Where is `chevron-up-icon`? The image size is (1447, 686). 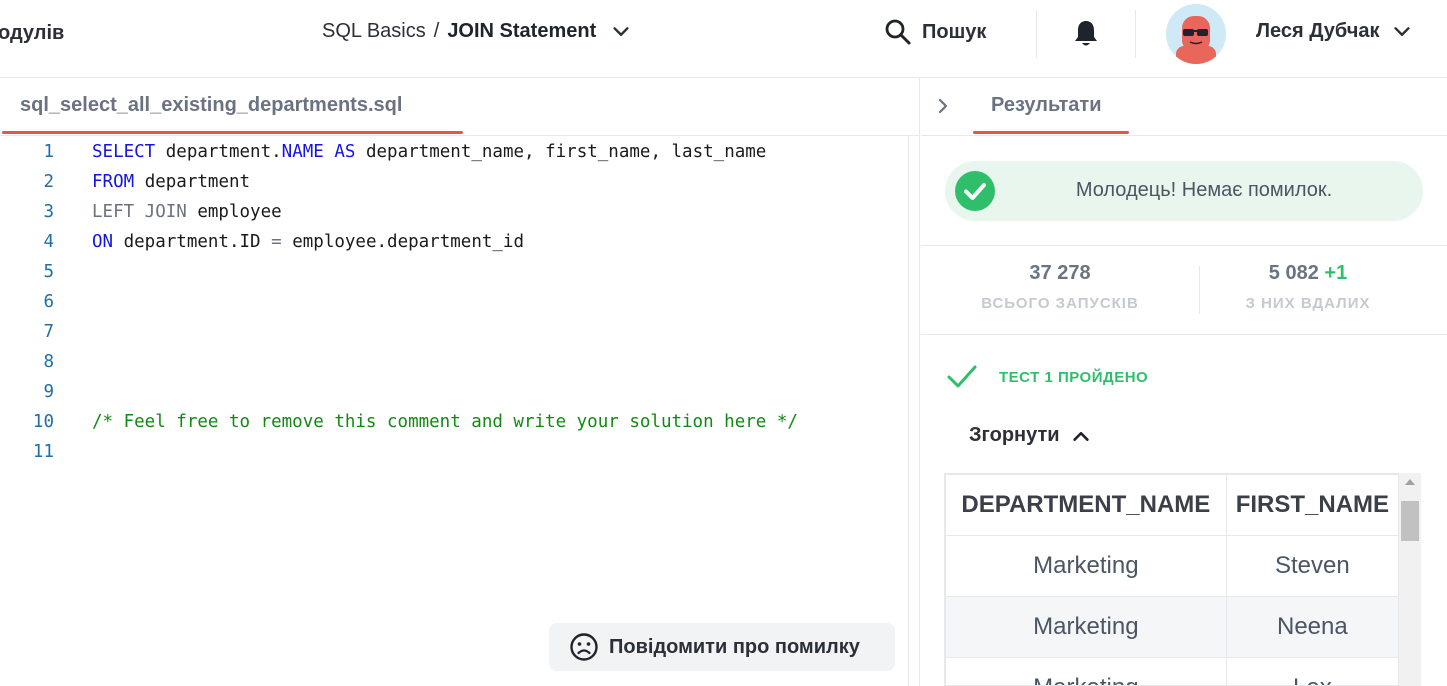
chevron-up-icon is located at coordinates (1080, 436).